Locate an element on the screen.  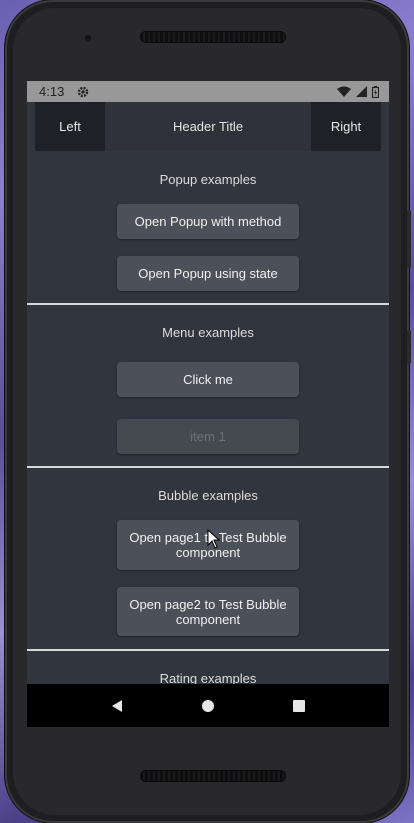
wifi-icon is located at coordinates (344, 91).